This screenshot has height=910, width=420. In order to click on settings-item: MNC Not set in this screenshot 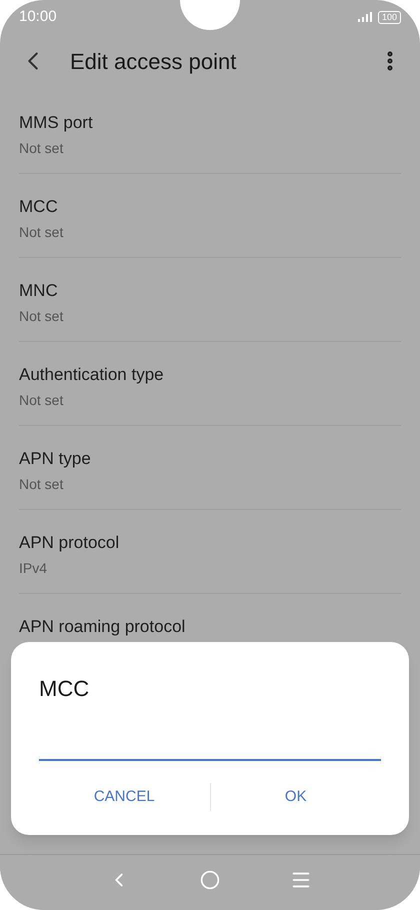, I will do `click(210, 300)`.